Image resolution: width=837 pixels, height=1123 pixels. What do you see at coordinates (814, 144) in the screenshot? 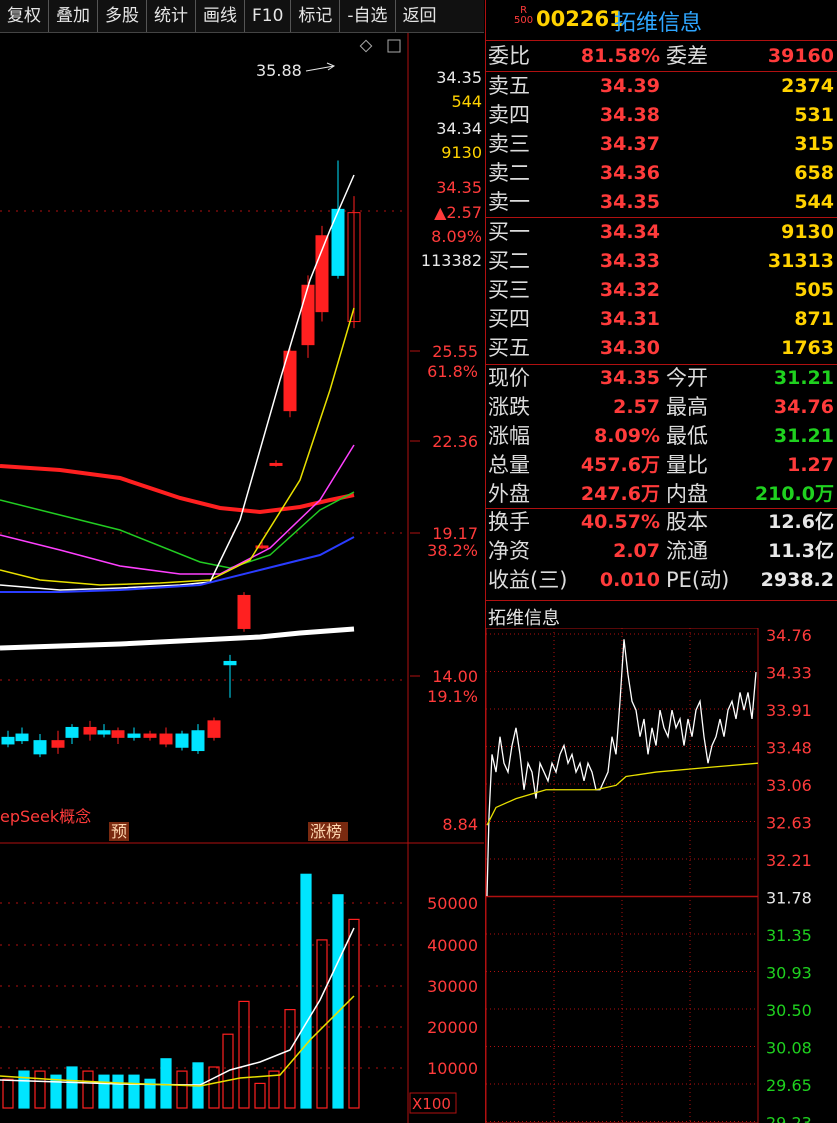
I see `ask-volume: 315` at bounding box center [814, 144].